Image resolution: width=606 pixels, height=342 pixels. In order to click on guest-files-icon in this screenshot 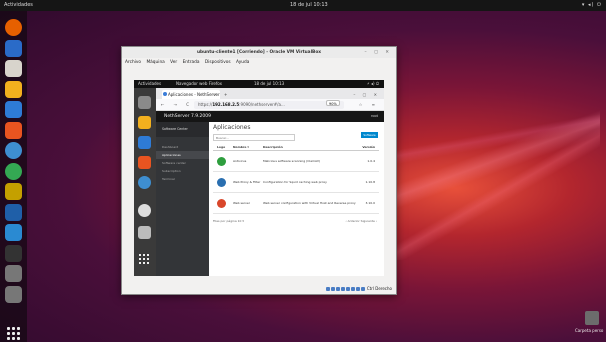, I will do `click(144, 102)`.